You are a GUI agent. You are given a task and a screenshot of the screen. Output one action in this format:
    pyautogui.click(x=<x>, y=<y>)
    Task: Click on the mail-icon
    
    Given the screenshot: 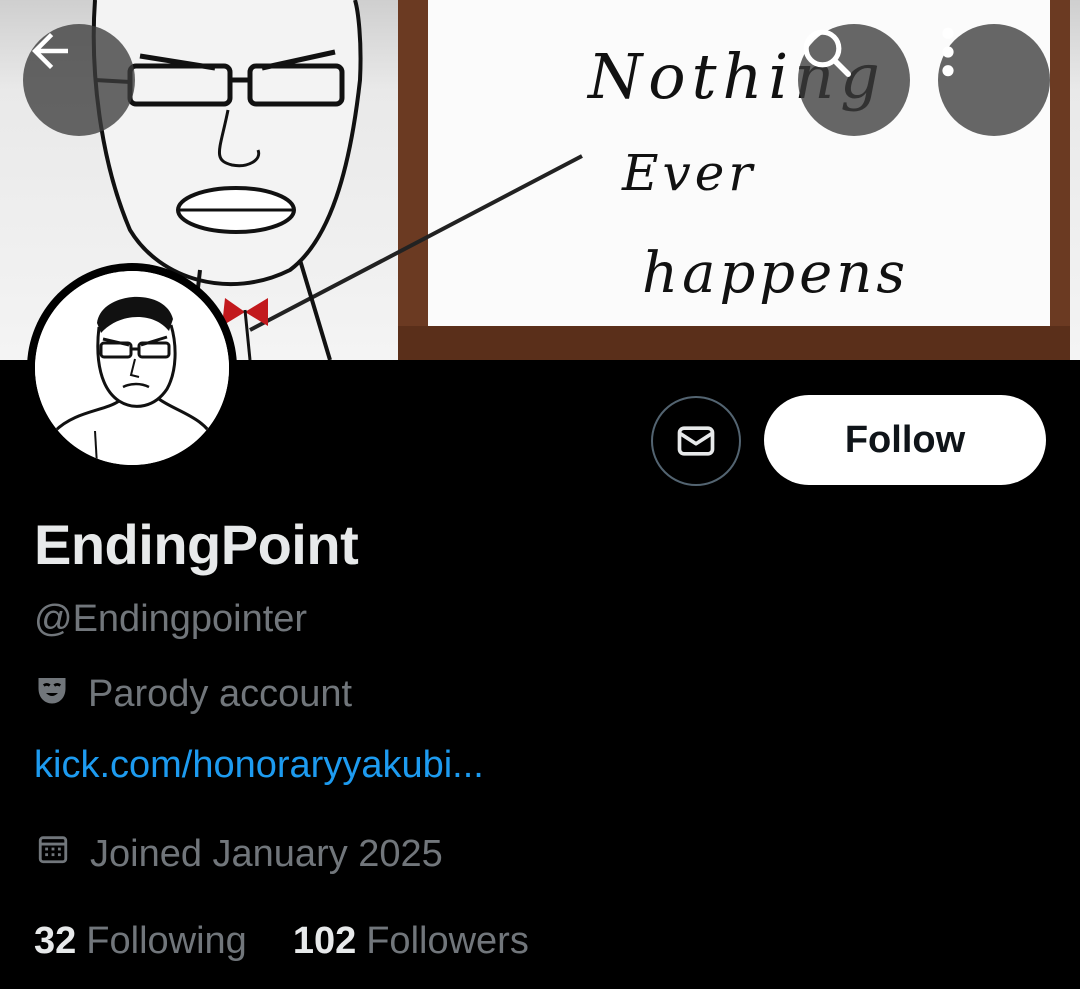 What is the action you would take?
    pyautogui.click(x=696, y=441)
    